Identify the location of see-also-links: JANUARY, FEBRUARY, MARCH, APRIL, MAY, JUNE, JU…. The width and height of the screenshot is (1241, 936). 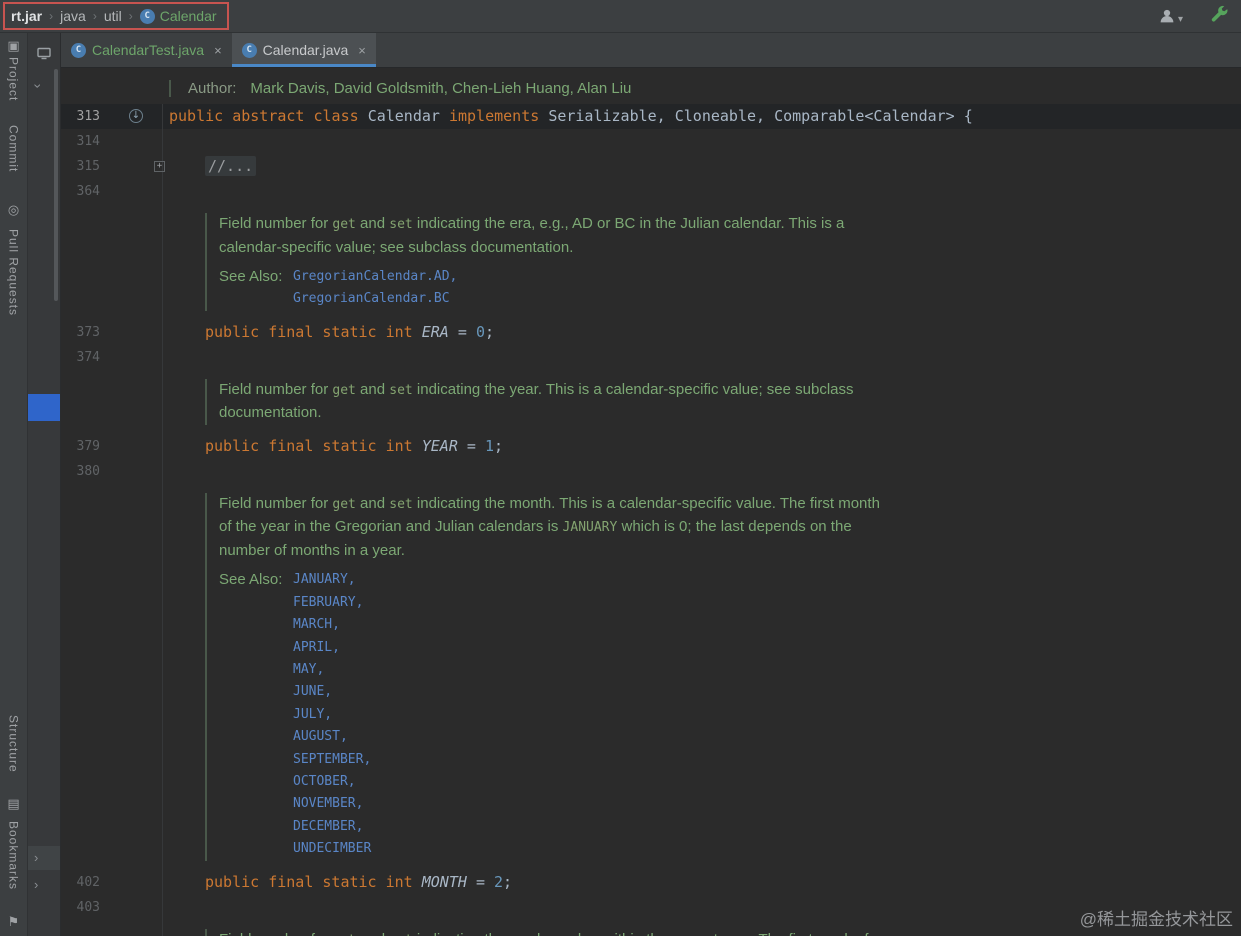
(332, 714).